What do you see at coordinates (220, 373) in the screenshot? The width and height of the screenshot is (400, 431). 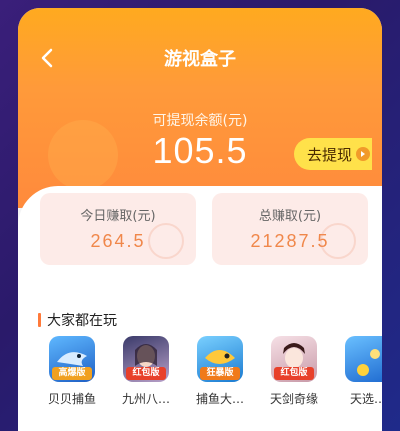 I see `game-tag: 狂暴版` at bounding box center [220, 373].